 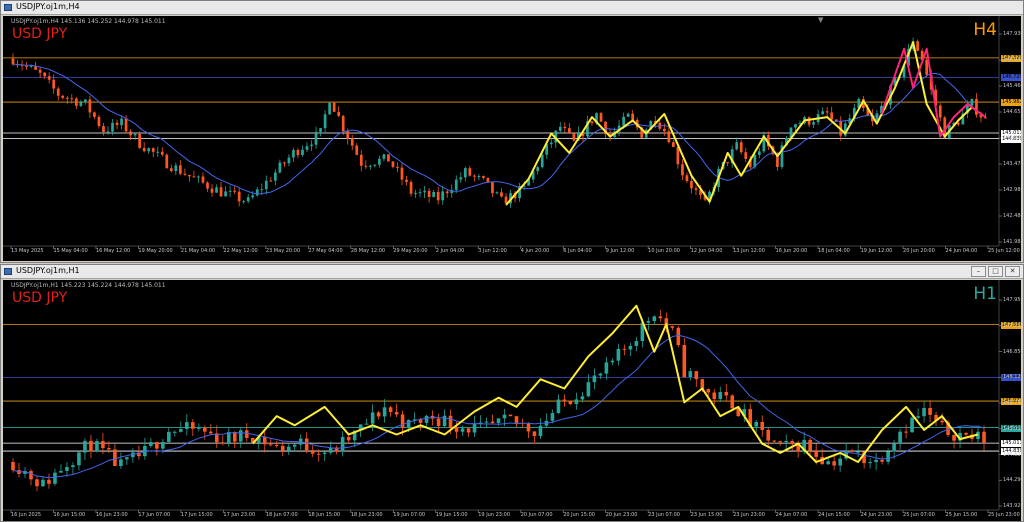 I want to click on maximize-button: □, so click(x=995, y=271).